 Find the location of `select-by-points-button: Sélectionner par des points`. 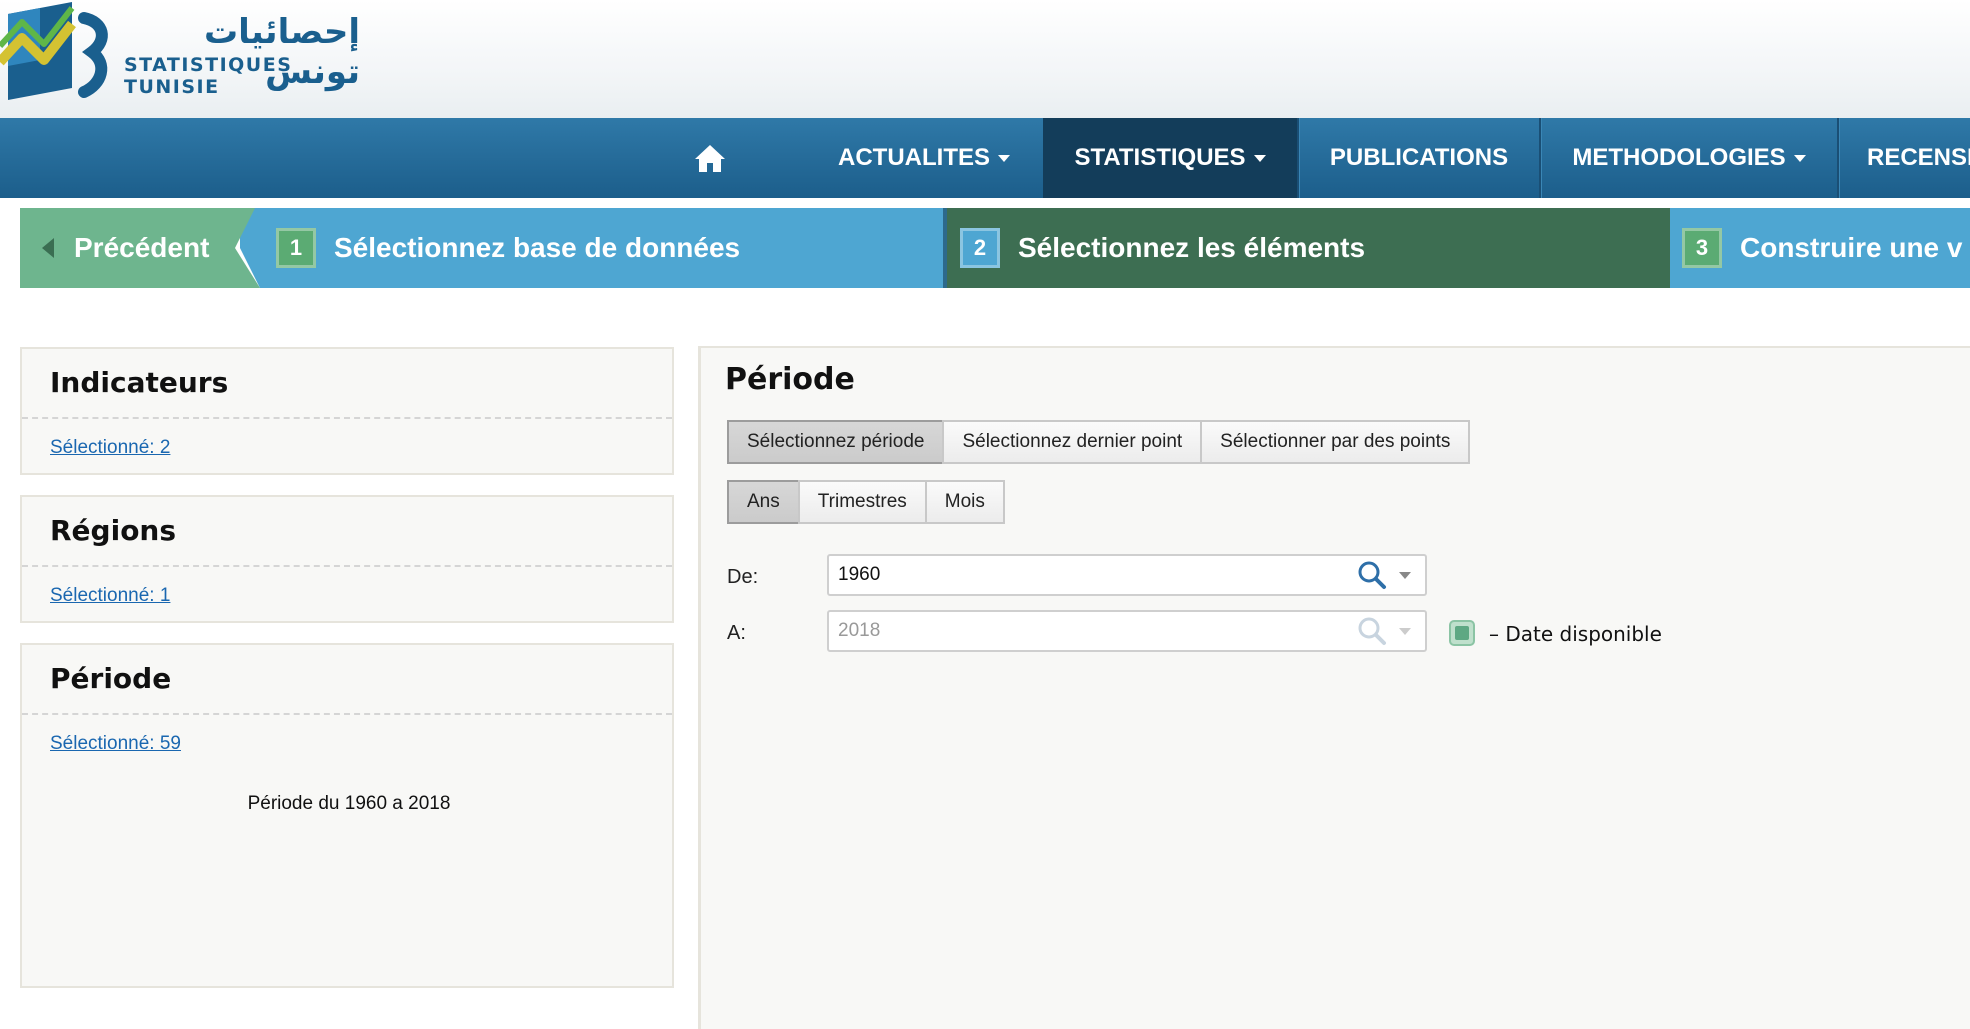

select-by-points-button: Sélectionner par des points is located at coordinates (1335, 442).